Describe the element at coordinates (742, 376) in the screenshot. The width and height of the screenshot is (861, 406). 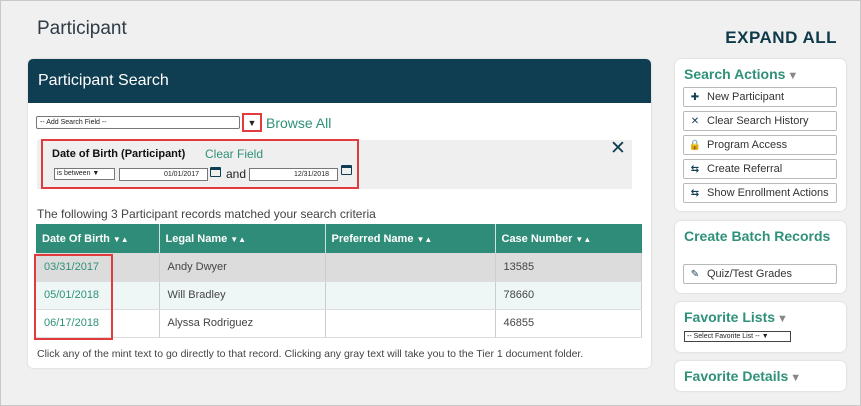
I see `favorite-details-title: Favorite Details ▼` at that location.